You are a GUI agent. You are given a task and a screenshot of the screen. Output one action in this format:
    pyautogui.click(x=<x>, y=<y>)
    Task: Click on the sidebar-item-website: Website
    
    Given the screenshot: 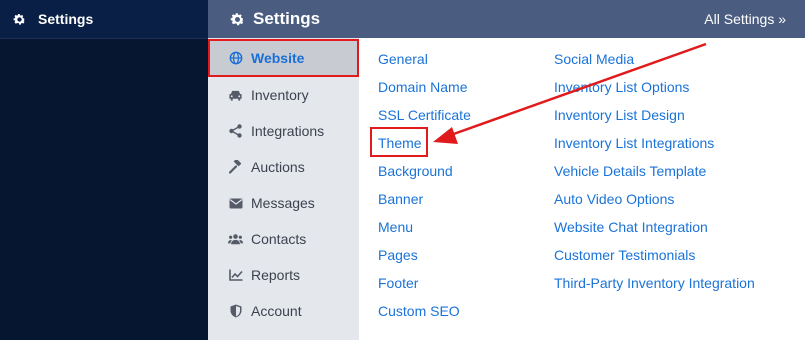 What is the action you would take?
    pyautogui.click(x=283, y=58)
    